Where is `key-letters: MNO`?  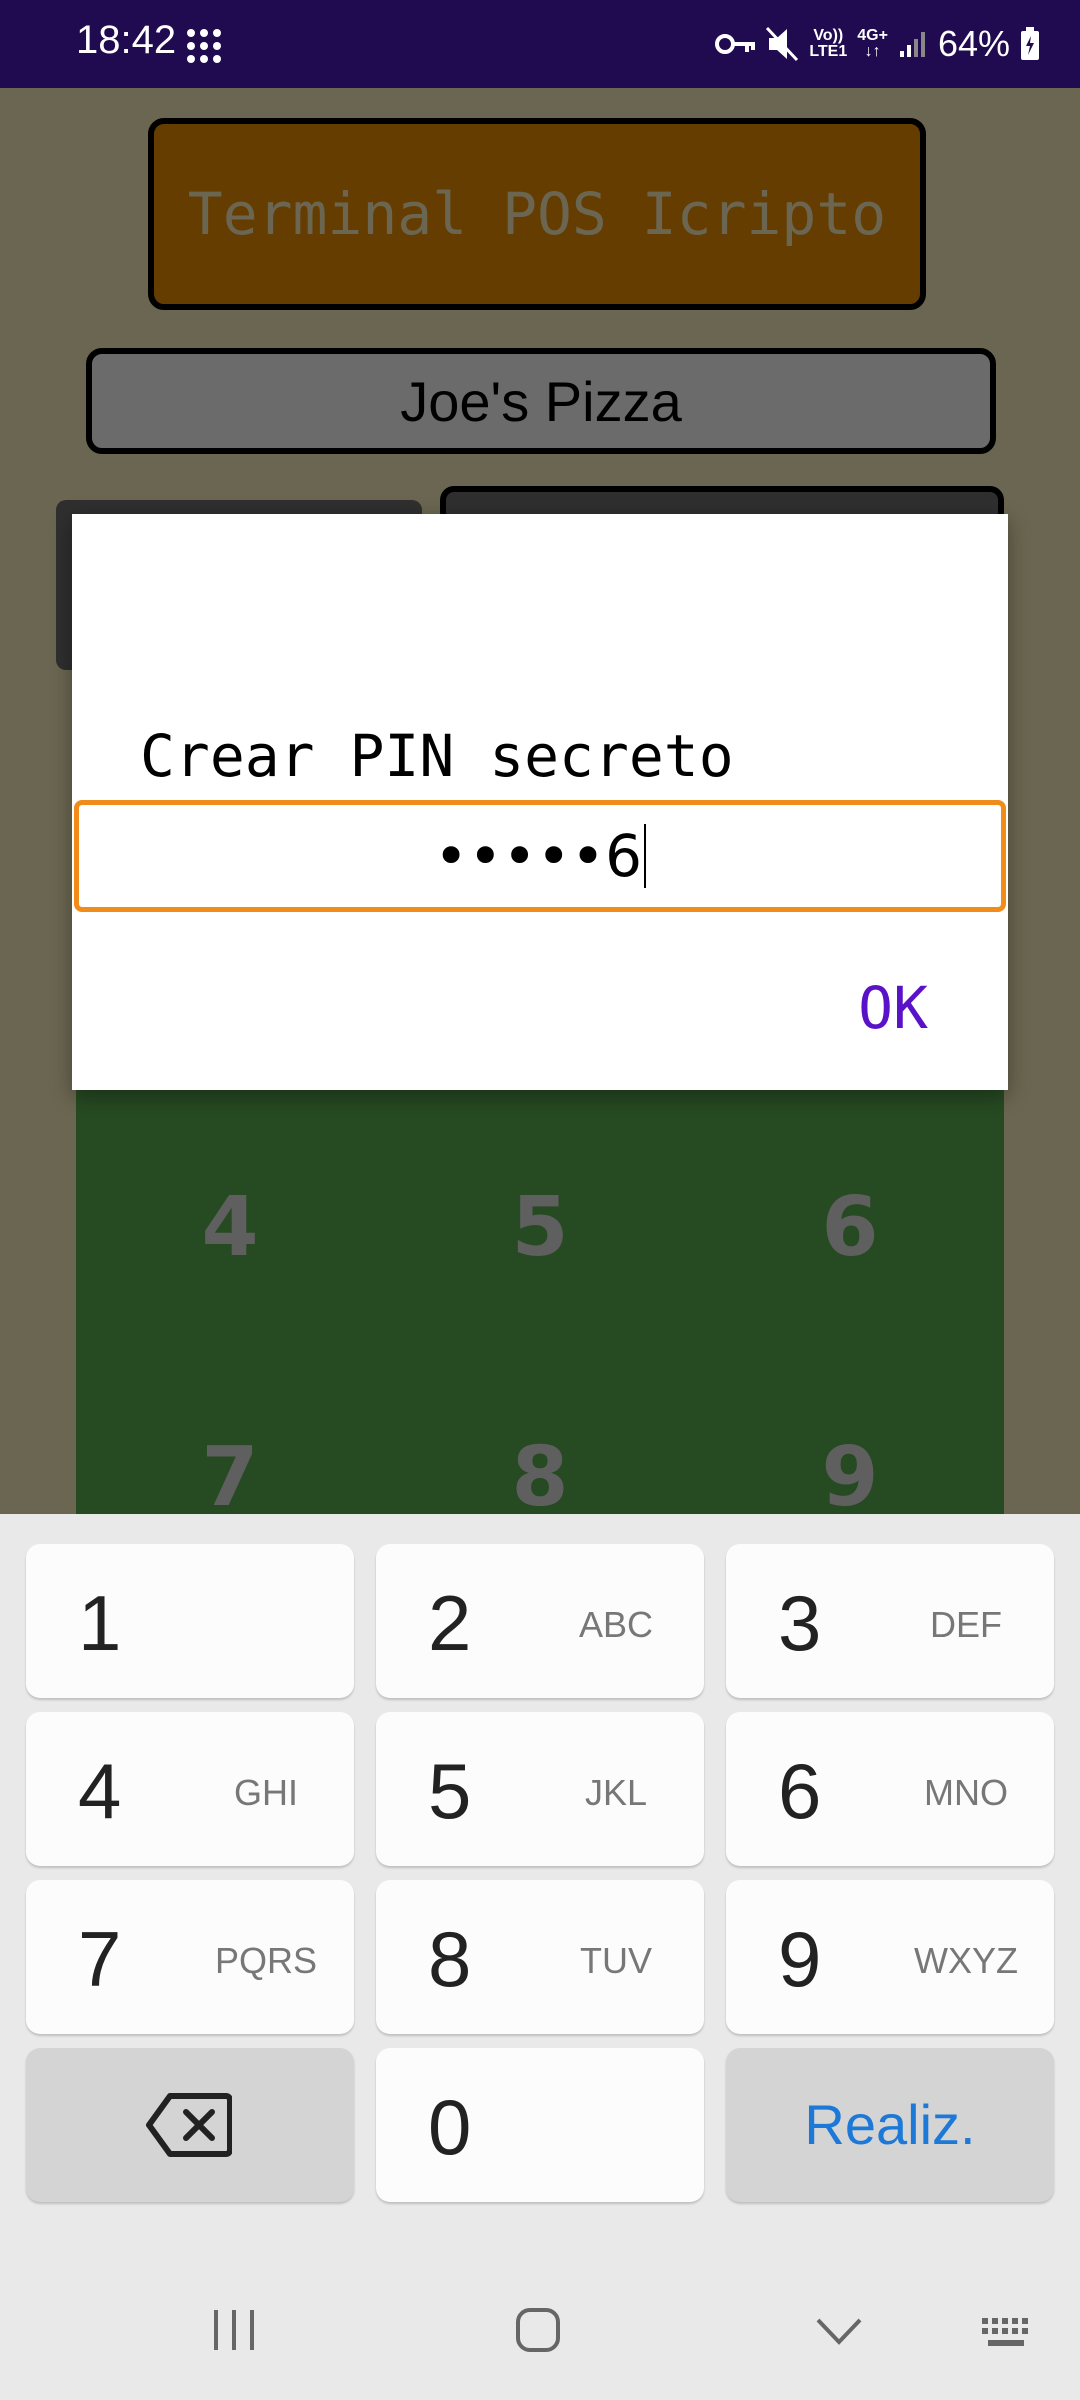
key-letters: MNO is located at coordinates (966, 1792).